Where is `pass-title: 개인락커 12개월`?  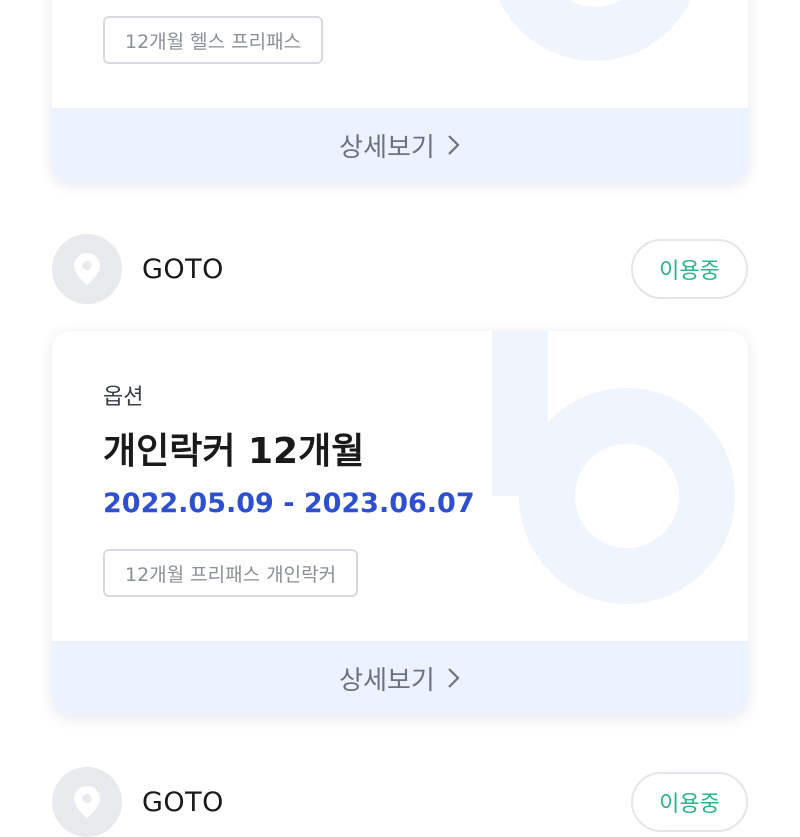 pass-title: 개인락커 12개월 is located at coordinates (234, 451).